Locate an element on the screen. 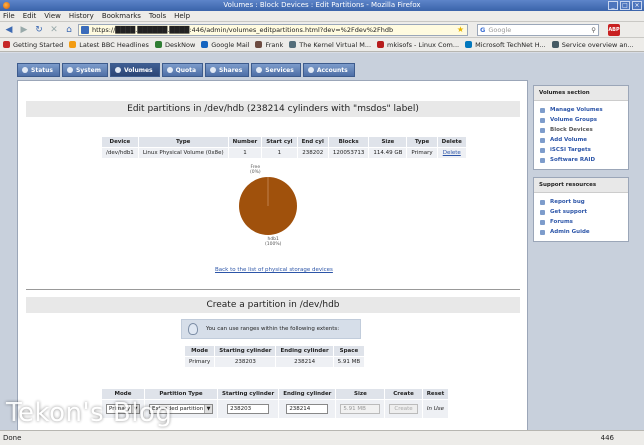 This screenshot has width=644, height=445. support-list: Report bug Get support Forums Admin Guide is located at coordinates (581, 217).